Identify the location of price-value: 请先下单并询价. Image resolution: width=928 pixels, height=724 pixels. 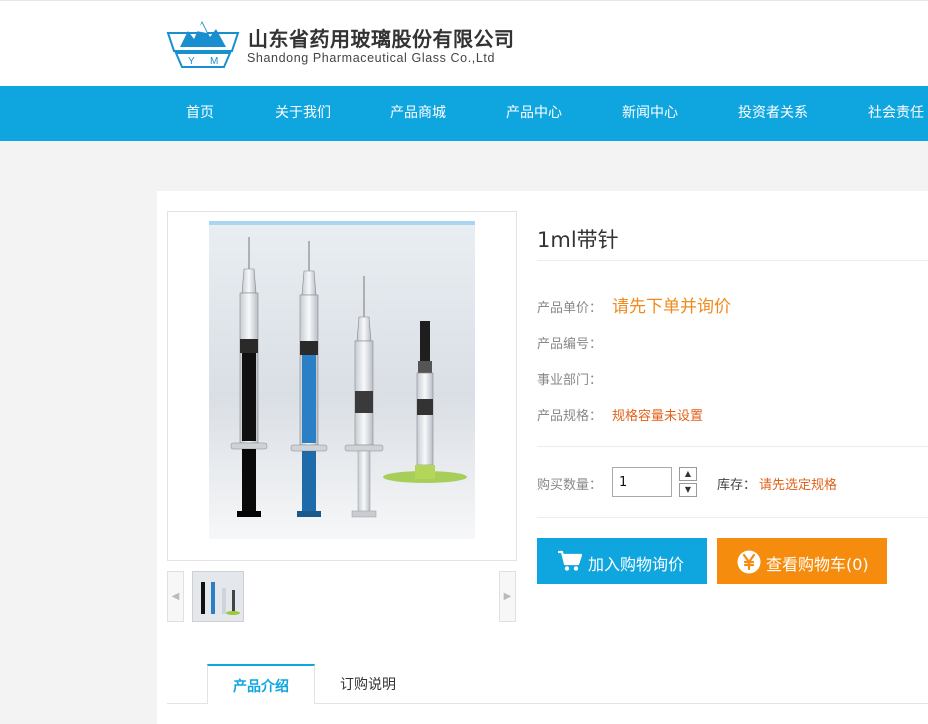
(671, 307).